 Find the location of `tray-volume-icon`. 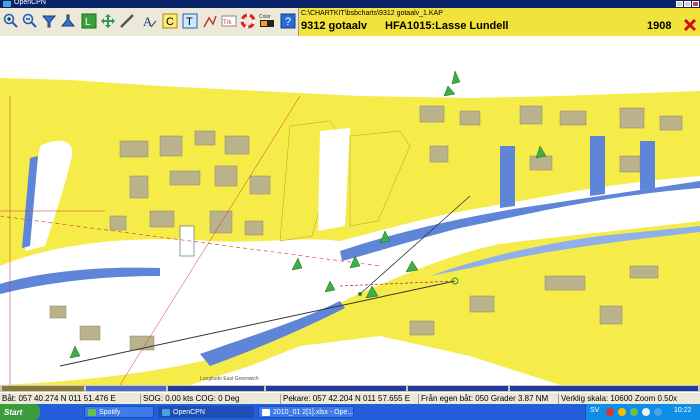

tray-volume-icon is located at coordinates (646, 412).